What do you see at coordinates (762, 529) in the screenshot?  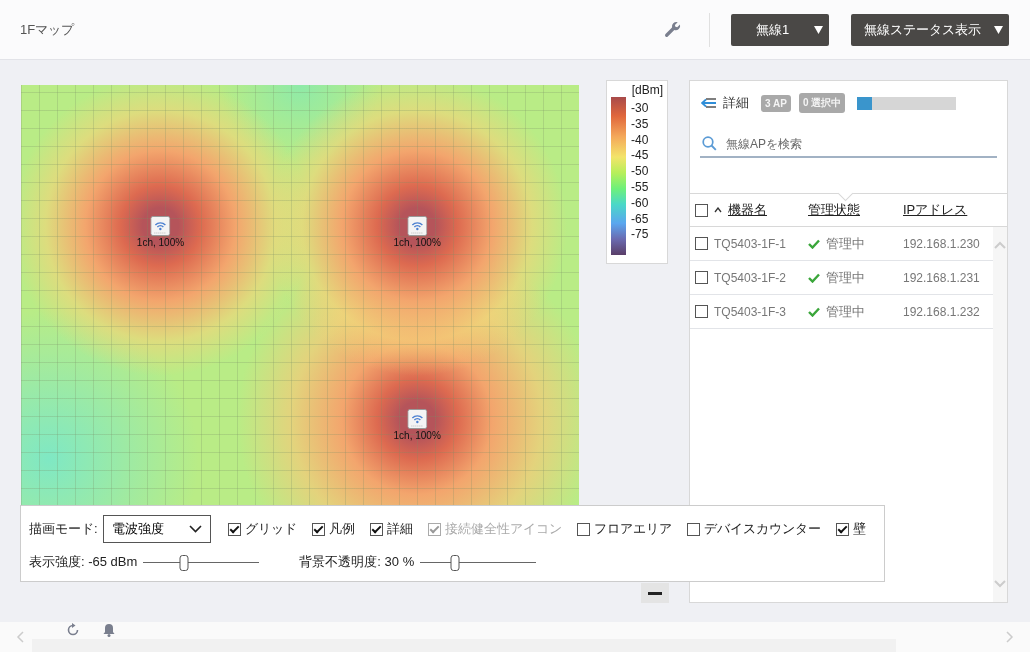 I see `option-label: デバイスカウンター` at bounding box center [762, 529].